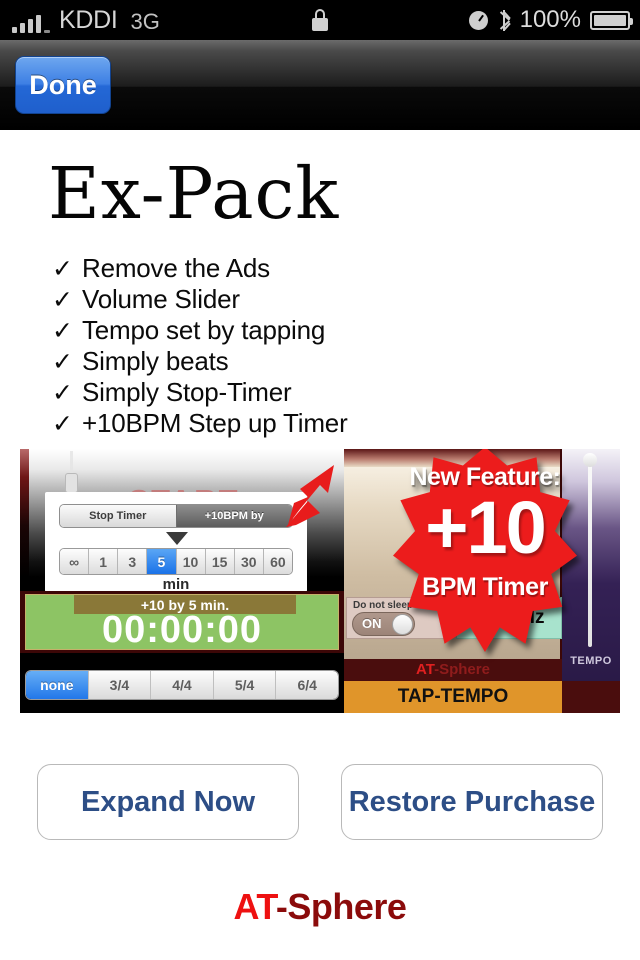 This screenshot has height=960, width=640. I want to click on restore-purchase-button: Restore Purchase, so click(472, 802).